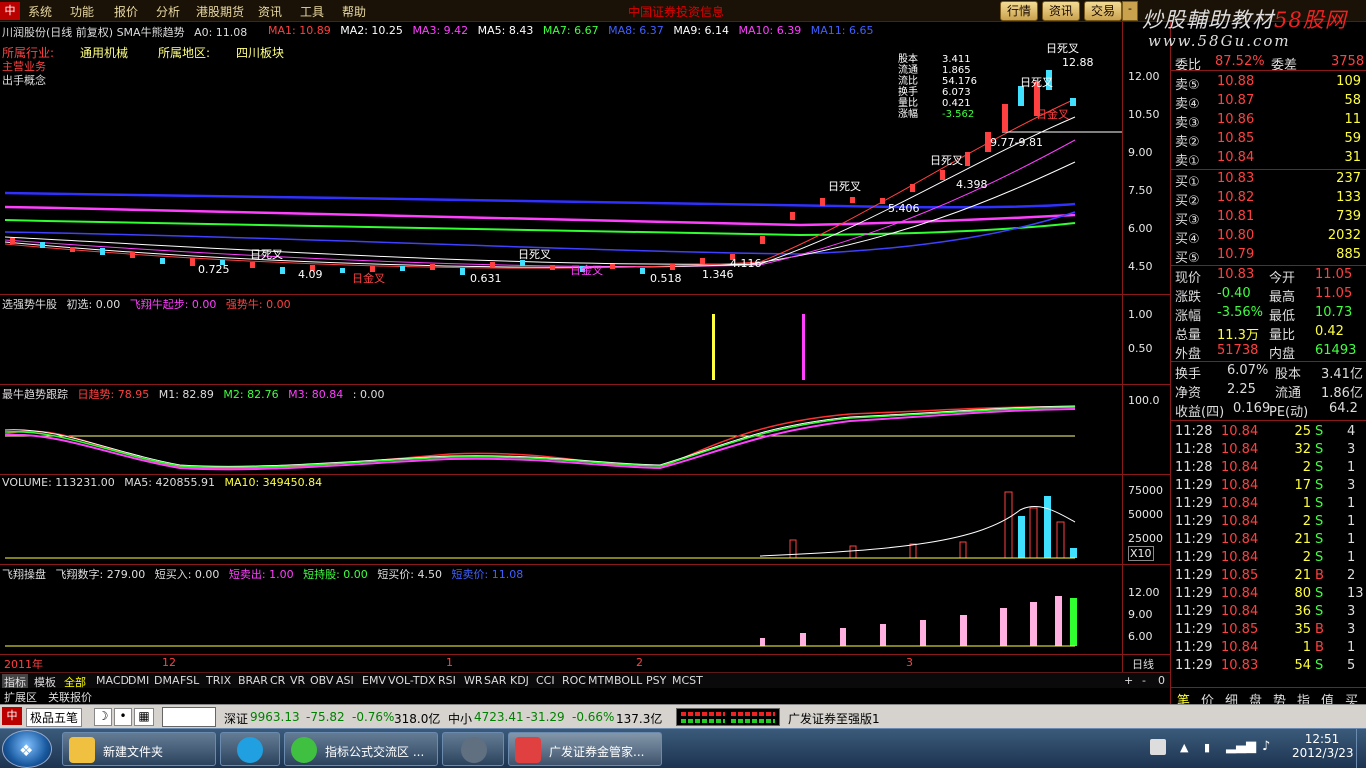 The image size is (1366, 768). I want to click on ask-price: 10.87, so click(1235, 100).